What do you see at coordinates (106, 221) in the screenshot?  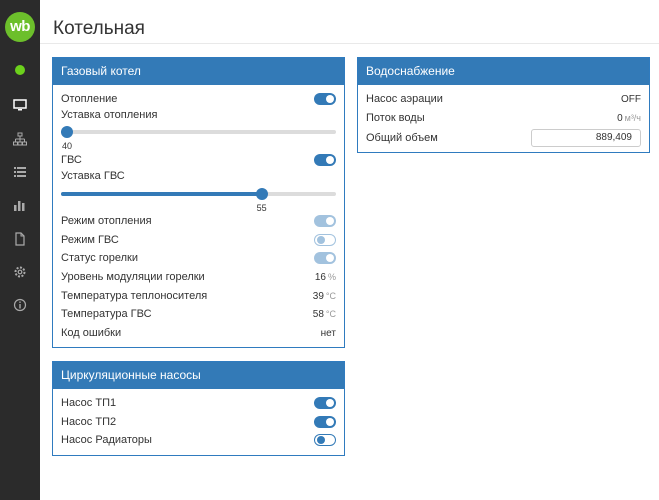 I see `heating-mode-label: Режим отопления` at bounding box center [106, 221].